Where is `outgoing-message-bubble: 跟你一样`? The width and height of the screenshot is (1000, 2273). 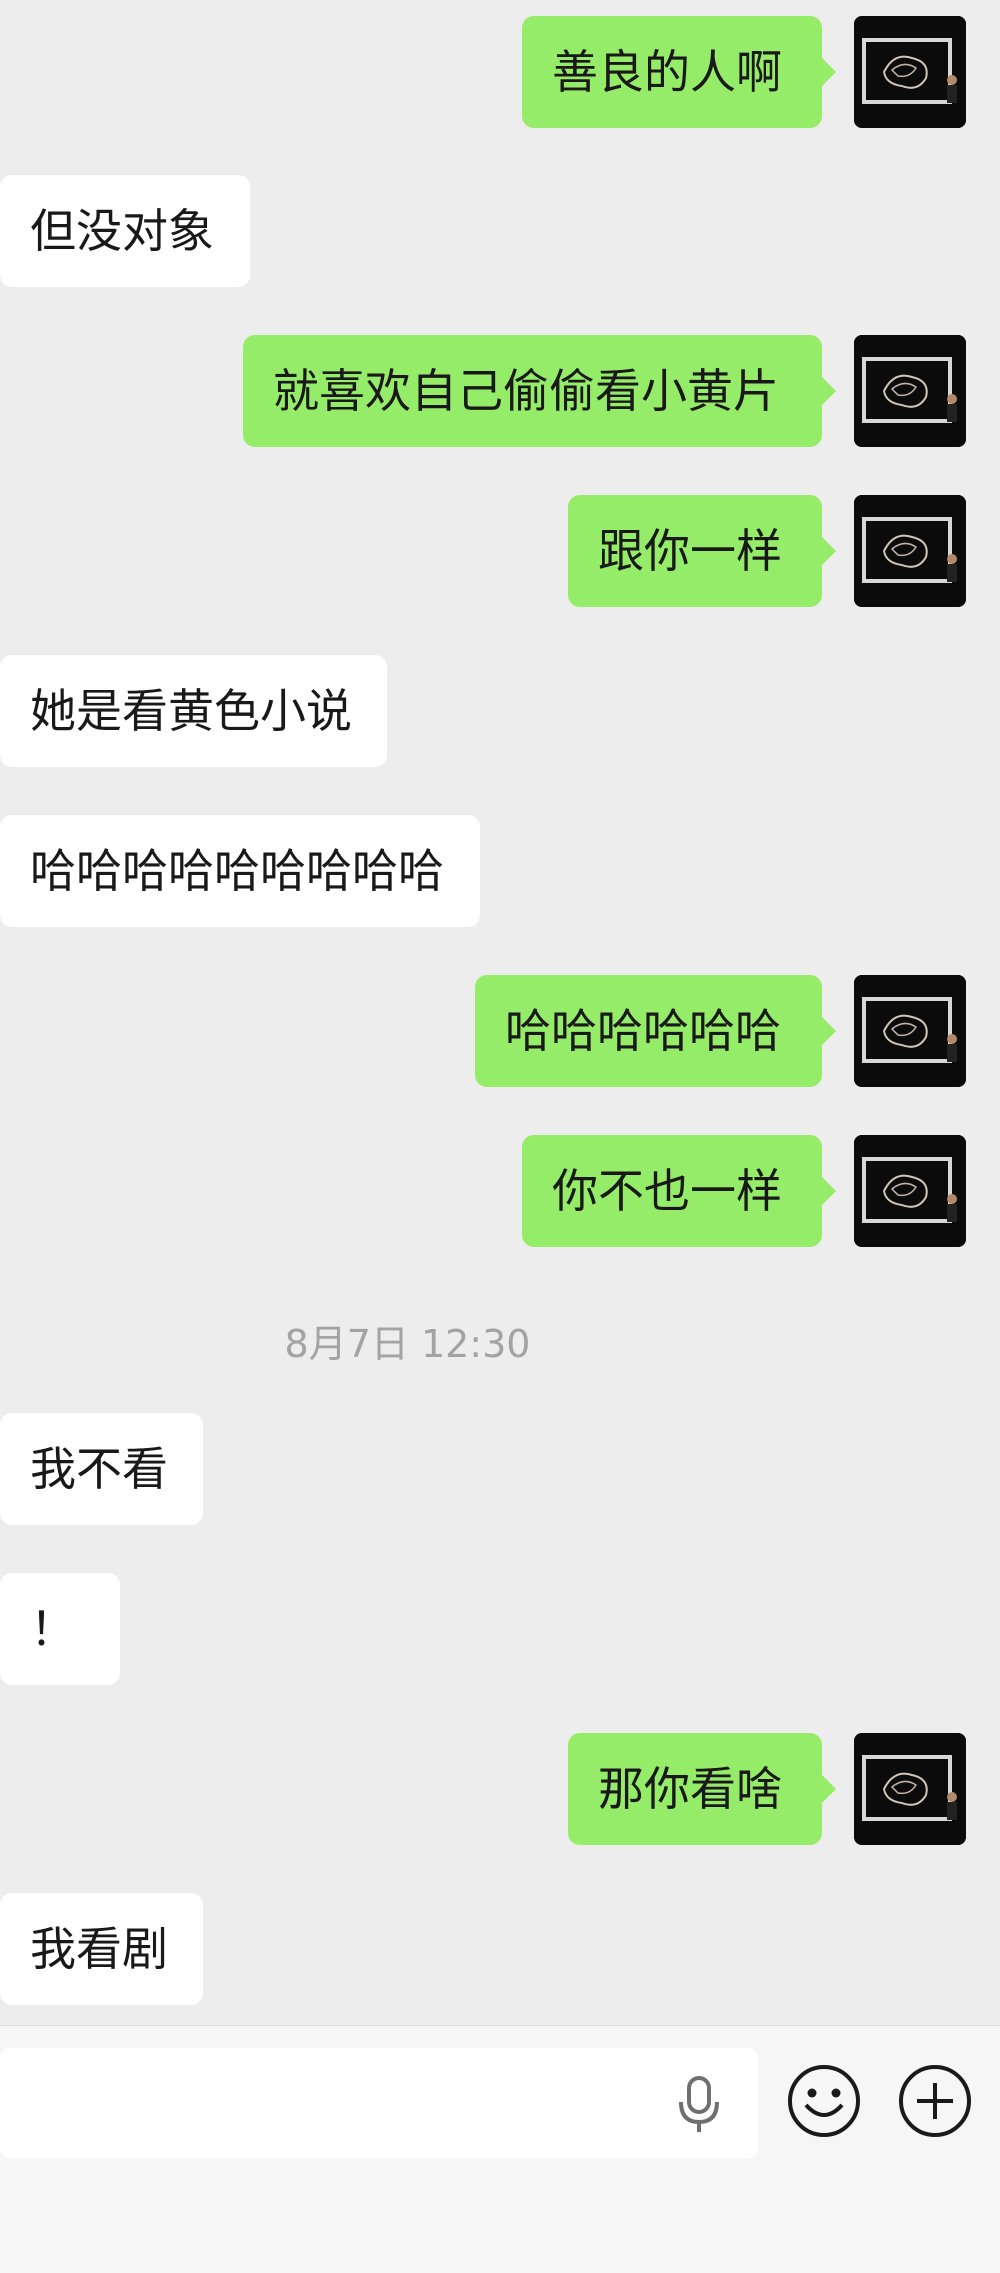
outgoing-message-bubble: 跟你一样 is located at coordinates (702, 551).